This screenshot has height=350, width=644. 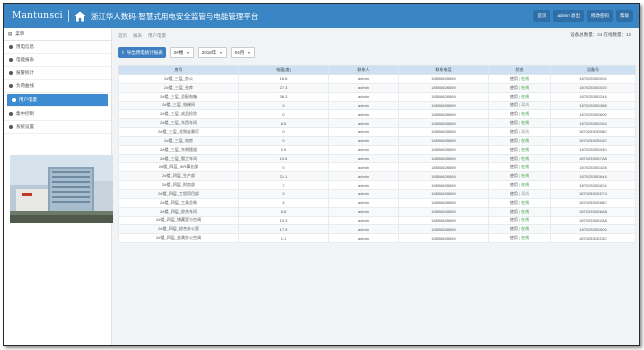 I want to click on home-button: 首页, so click(x=542, y=16).